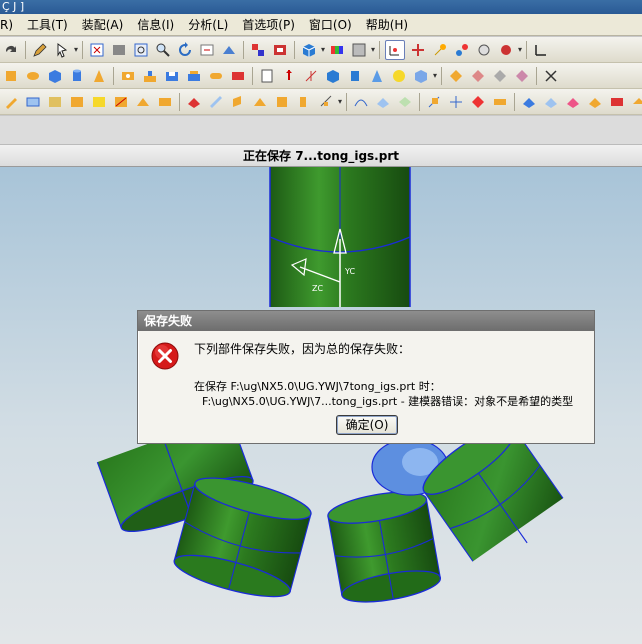  Describe the element at coordinates (367, 425) in the screenshot. I see `ok-button: 确定(O)` at that location.